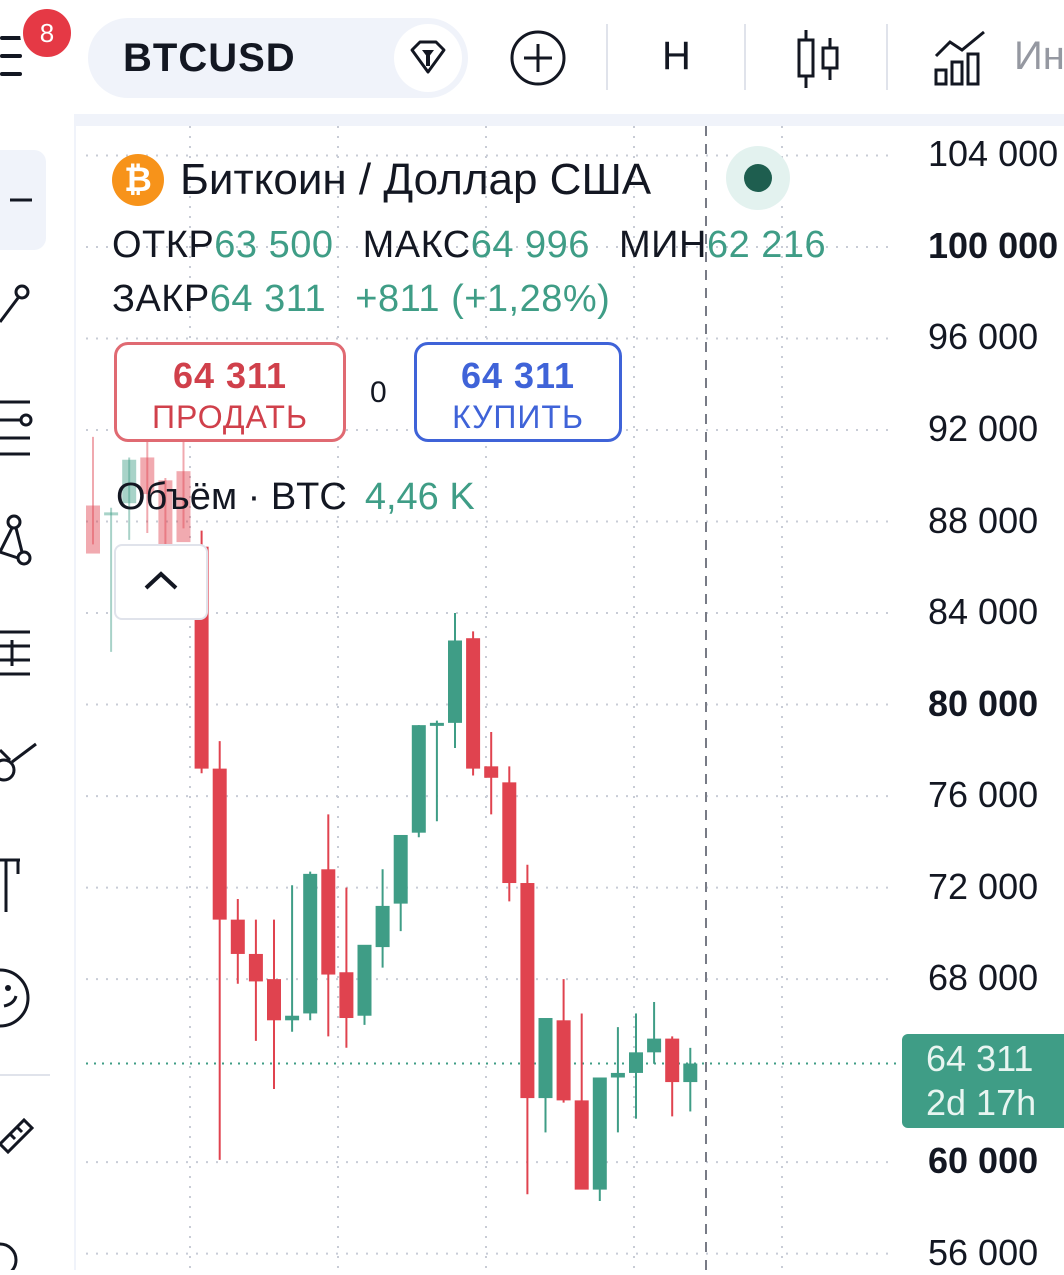 This screenshot has width=1064, height=1275. I want to click on sell-button: 64 311 ПРОДАТЬ, so click(230, 392).